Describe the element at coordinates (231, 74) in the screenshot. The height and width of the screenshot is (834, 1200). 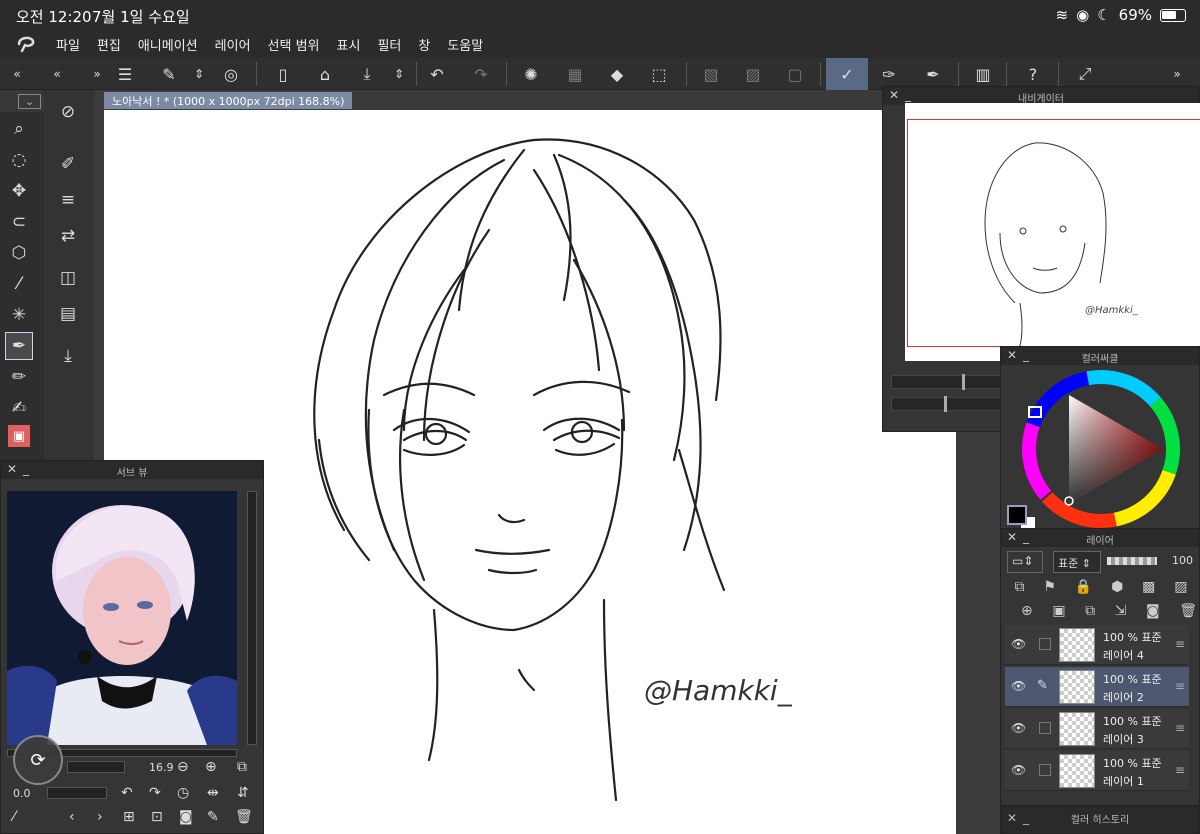
I see `companion-icon: ◎` at that location.